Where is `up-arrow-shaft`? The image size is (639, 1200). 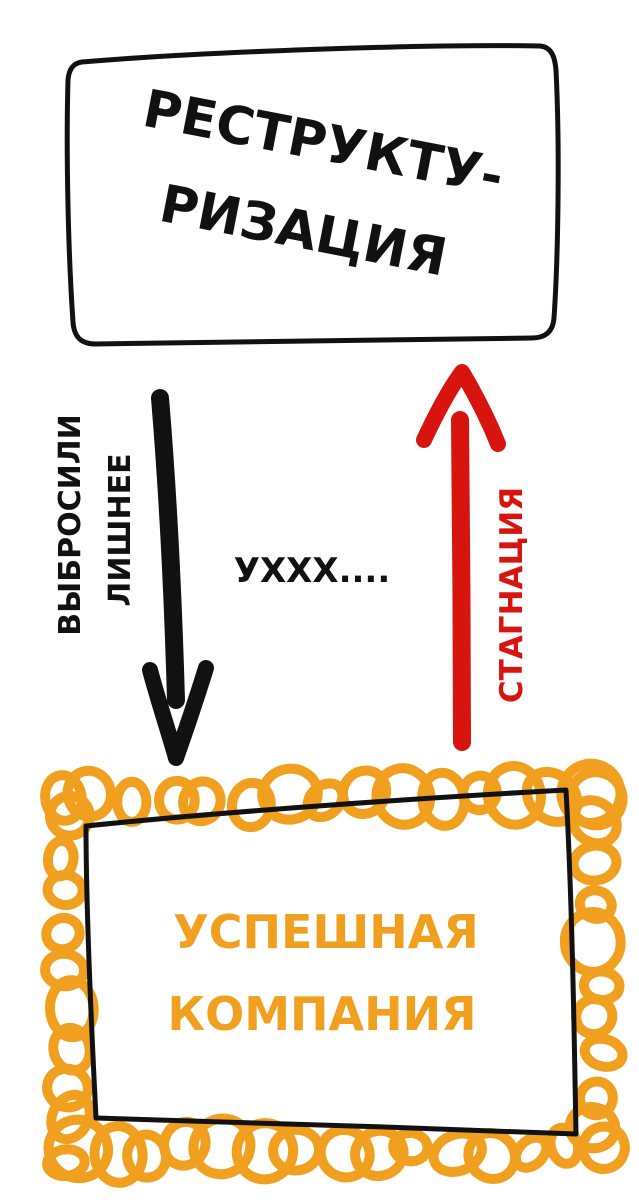
up-arrow-shaft is located at coordinates (461, 581).